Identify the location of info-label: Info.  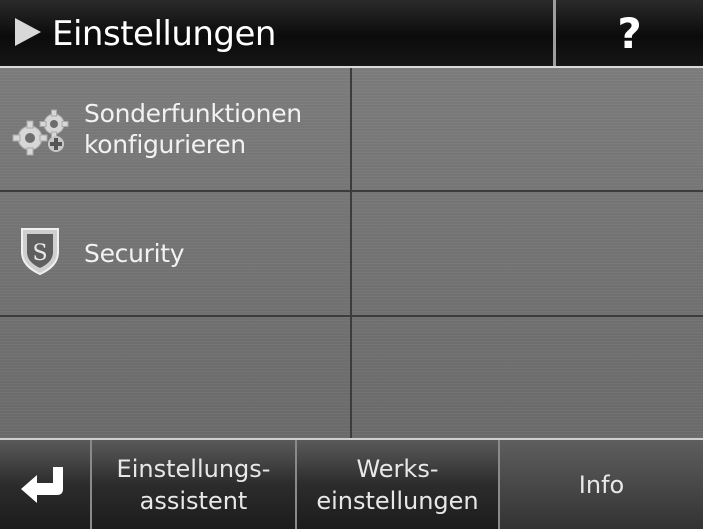
(601, 484).